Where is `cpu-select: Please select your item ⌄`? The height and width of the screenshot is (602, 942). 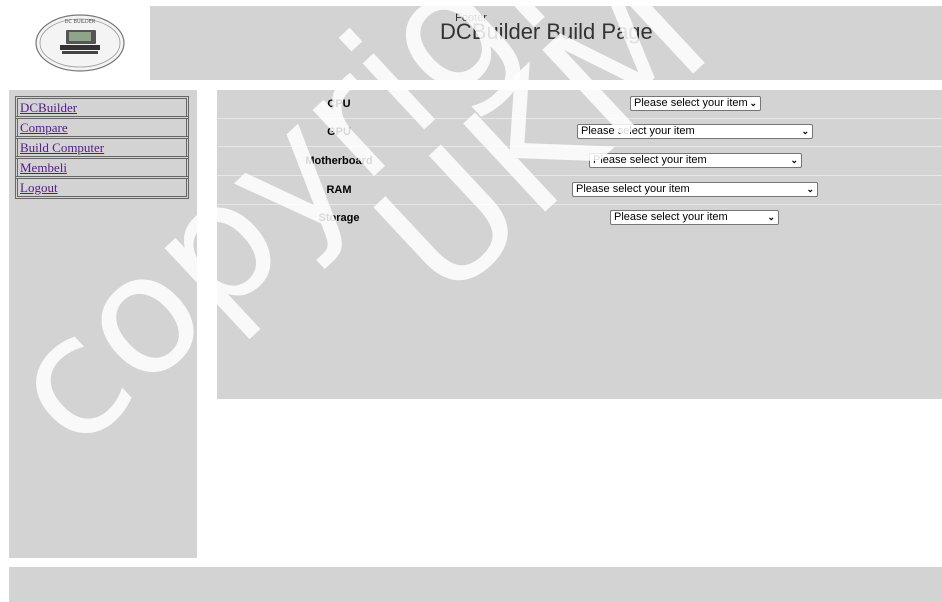
cpu-select: Please select your item ⌄ is located at coordinates (695, 103).